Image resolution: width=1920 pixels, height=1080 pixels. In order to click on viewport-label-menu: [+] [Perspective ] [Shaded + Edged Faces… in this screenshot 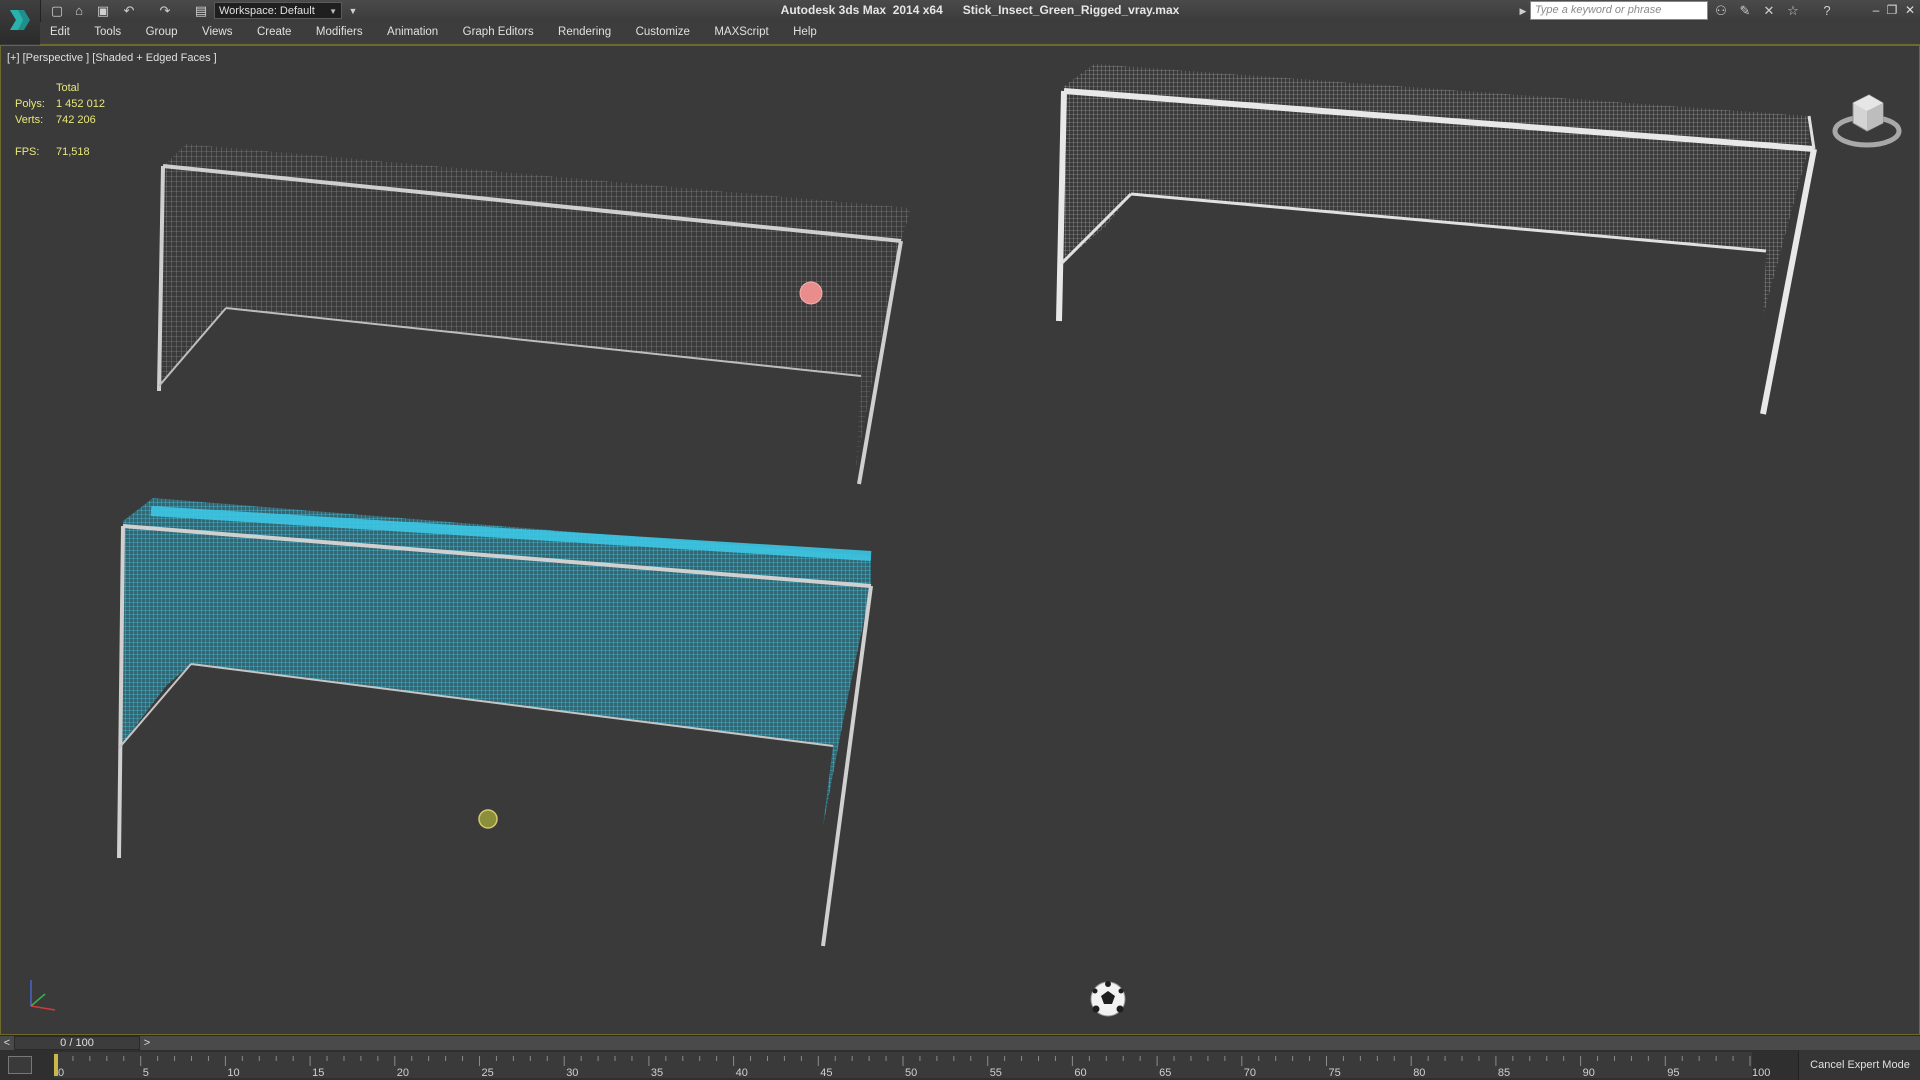, I will do `click(112, 58)`.